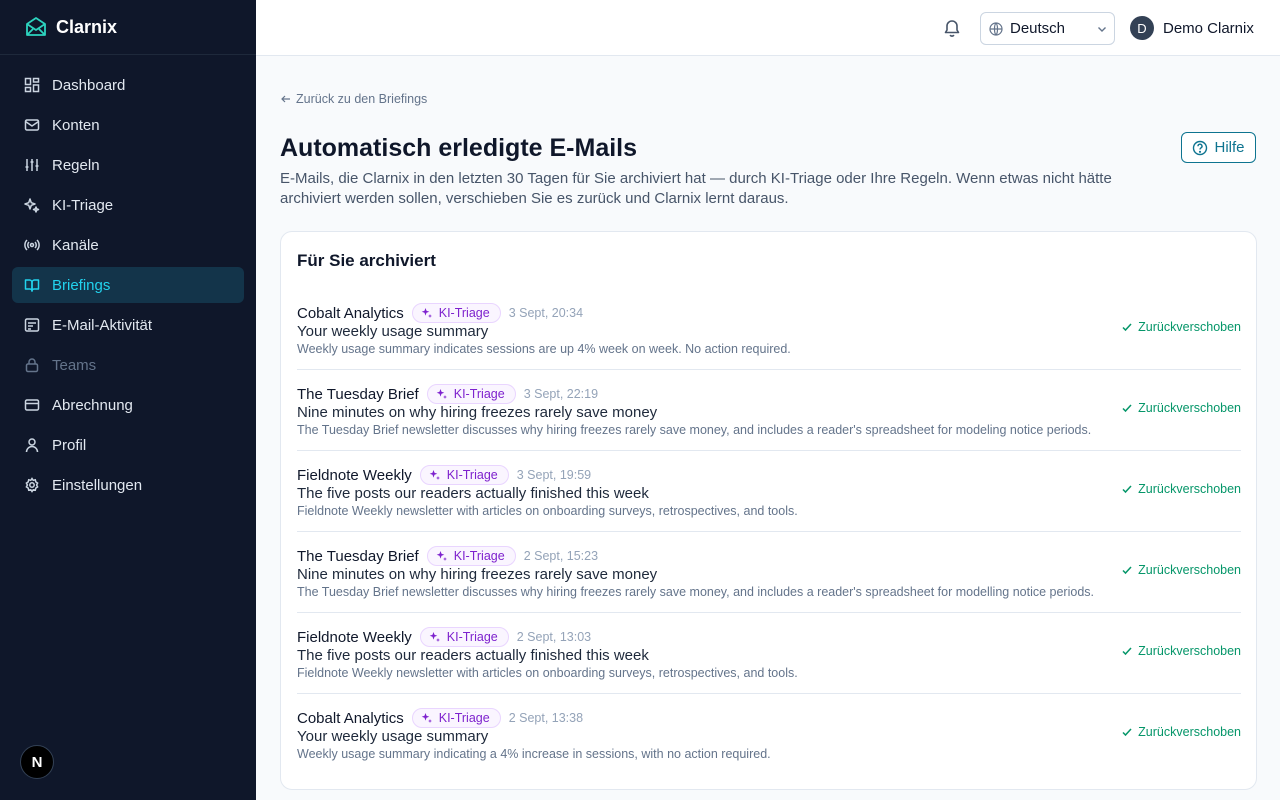 The image size is (1280, 800). I want to click on help-label: Hilfe, so click(1229, 147).